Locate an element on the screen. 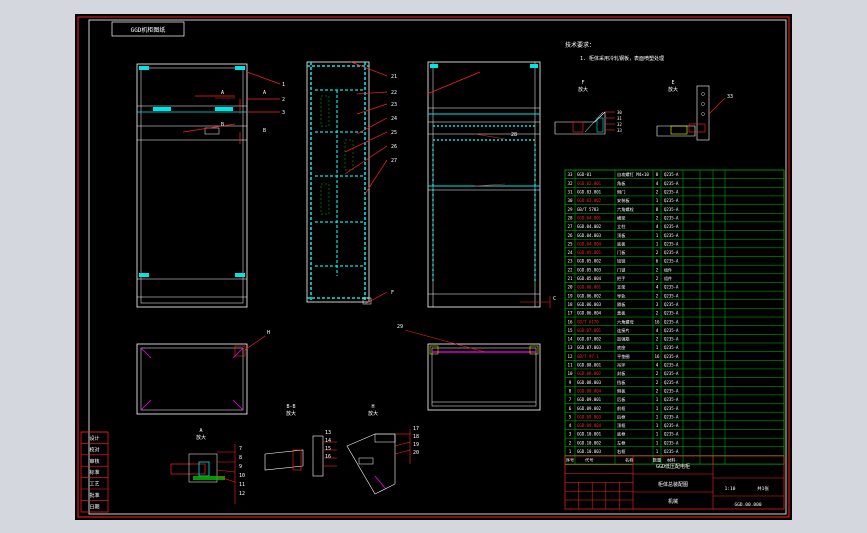 The width and height of the screenshot is (867, 533). view-h-title: H is located at coordinates (372, 407).